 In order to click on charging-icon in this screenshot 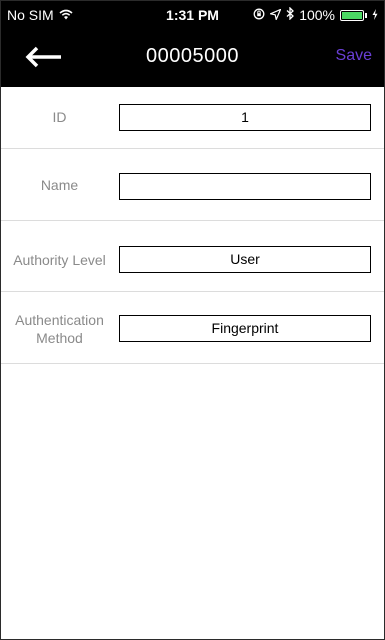, I will do `click(375, 15)`.